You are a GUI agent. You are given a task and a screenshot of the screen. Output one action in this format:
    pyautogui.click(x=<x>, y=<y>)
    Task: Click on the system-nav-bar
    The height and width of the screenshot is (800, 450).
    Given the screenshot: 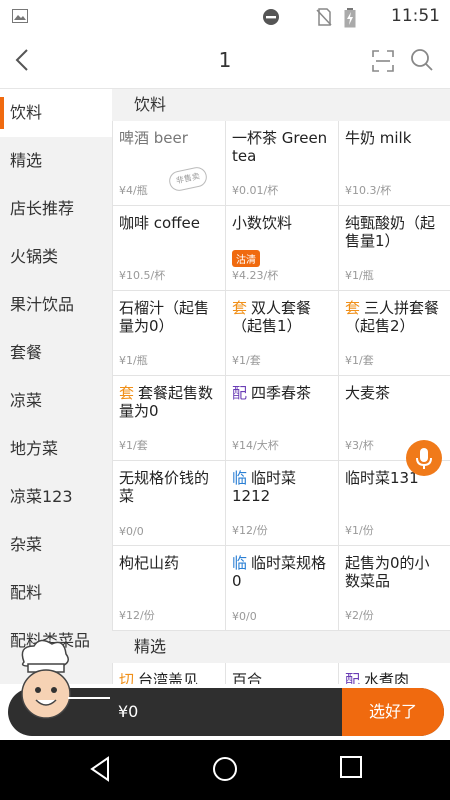 What is the action you would take?
    pyautogui.click(x=225, y=770)
    